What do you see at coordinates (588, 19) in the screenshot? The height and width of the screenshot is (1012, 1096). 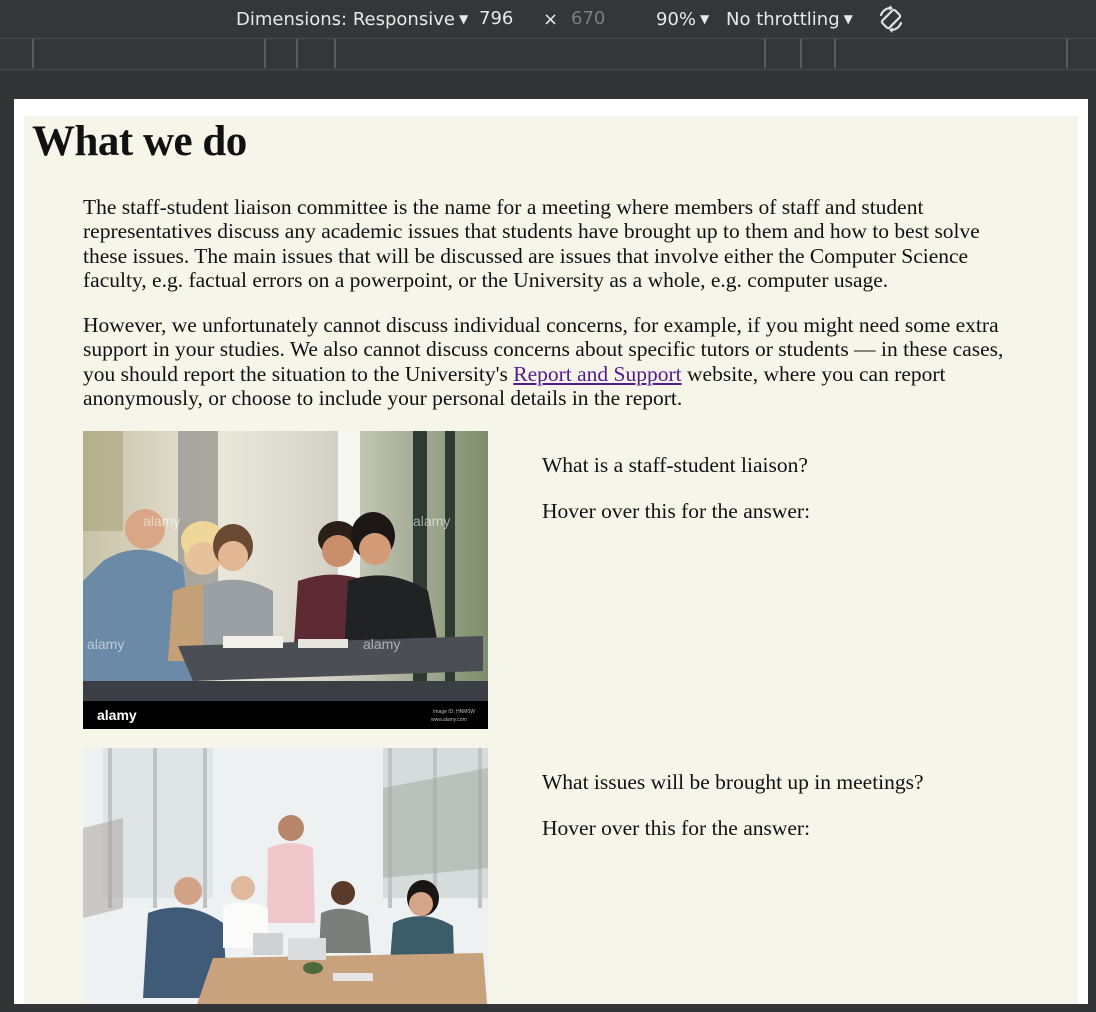 I see `height-input: 670` at bounding box center [588, 19].